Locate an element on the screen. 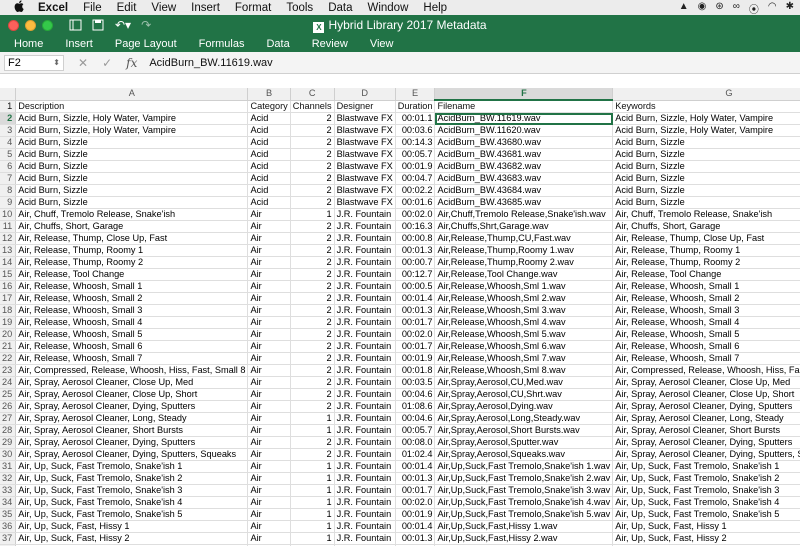 This screenshot has width=800, height=546. table-cell: 00:01.4 is located at coordinates (415, 298).